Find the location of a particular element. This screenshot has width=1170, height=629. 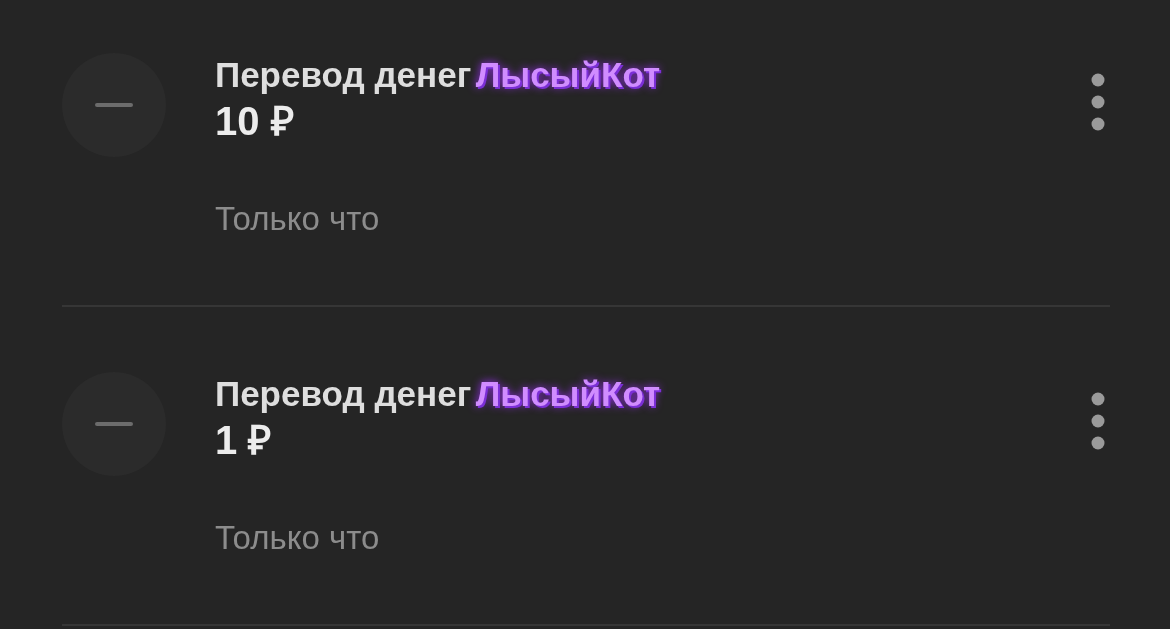

amount: 10 ₽ is located at coordinates (255, 121).